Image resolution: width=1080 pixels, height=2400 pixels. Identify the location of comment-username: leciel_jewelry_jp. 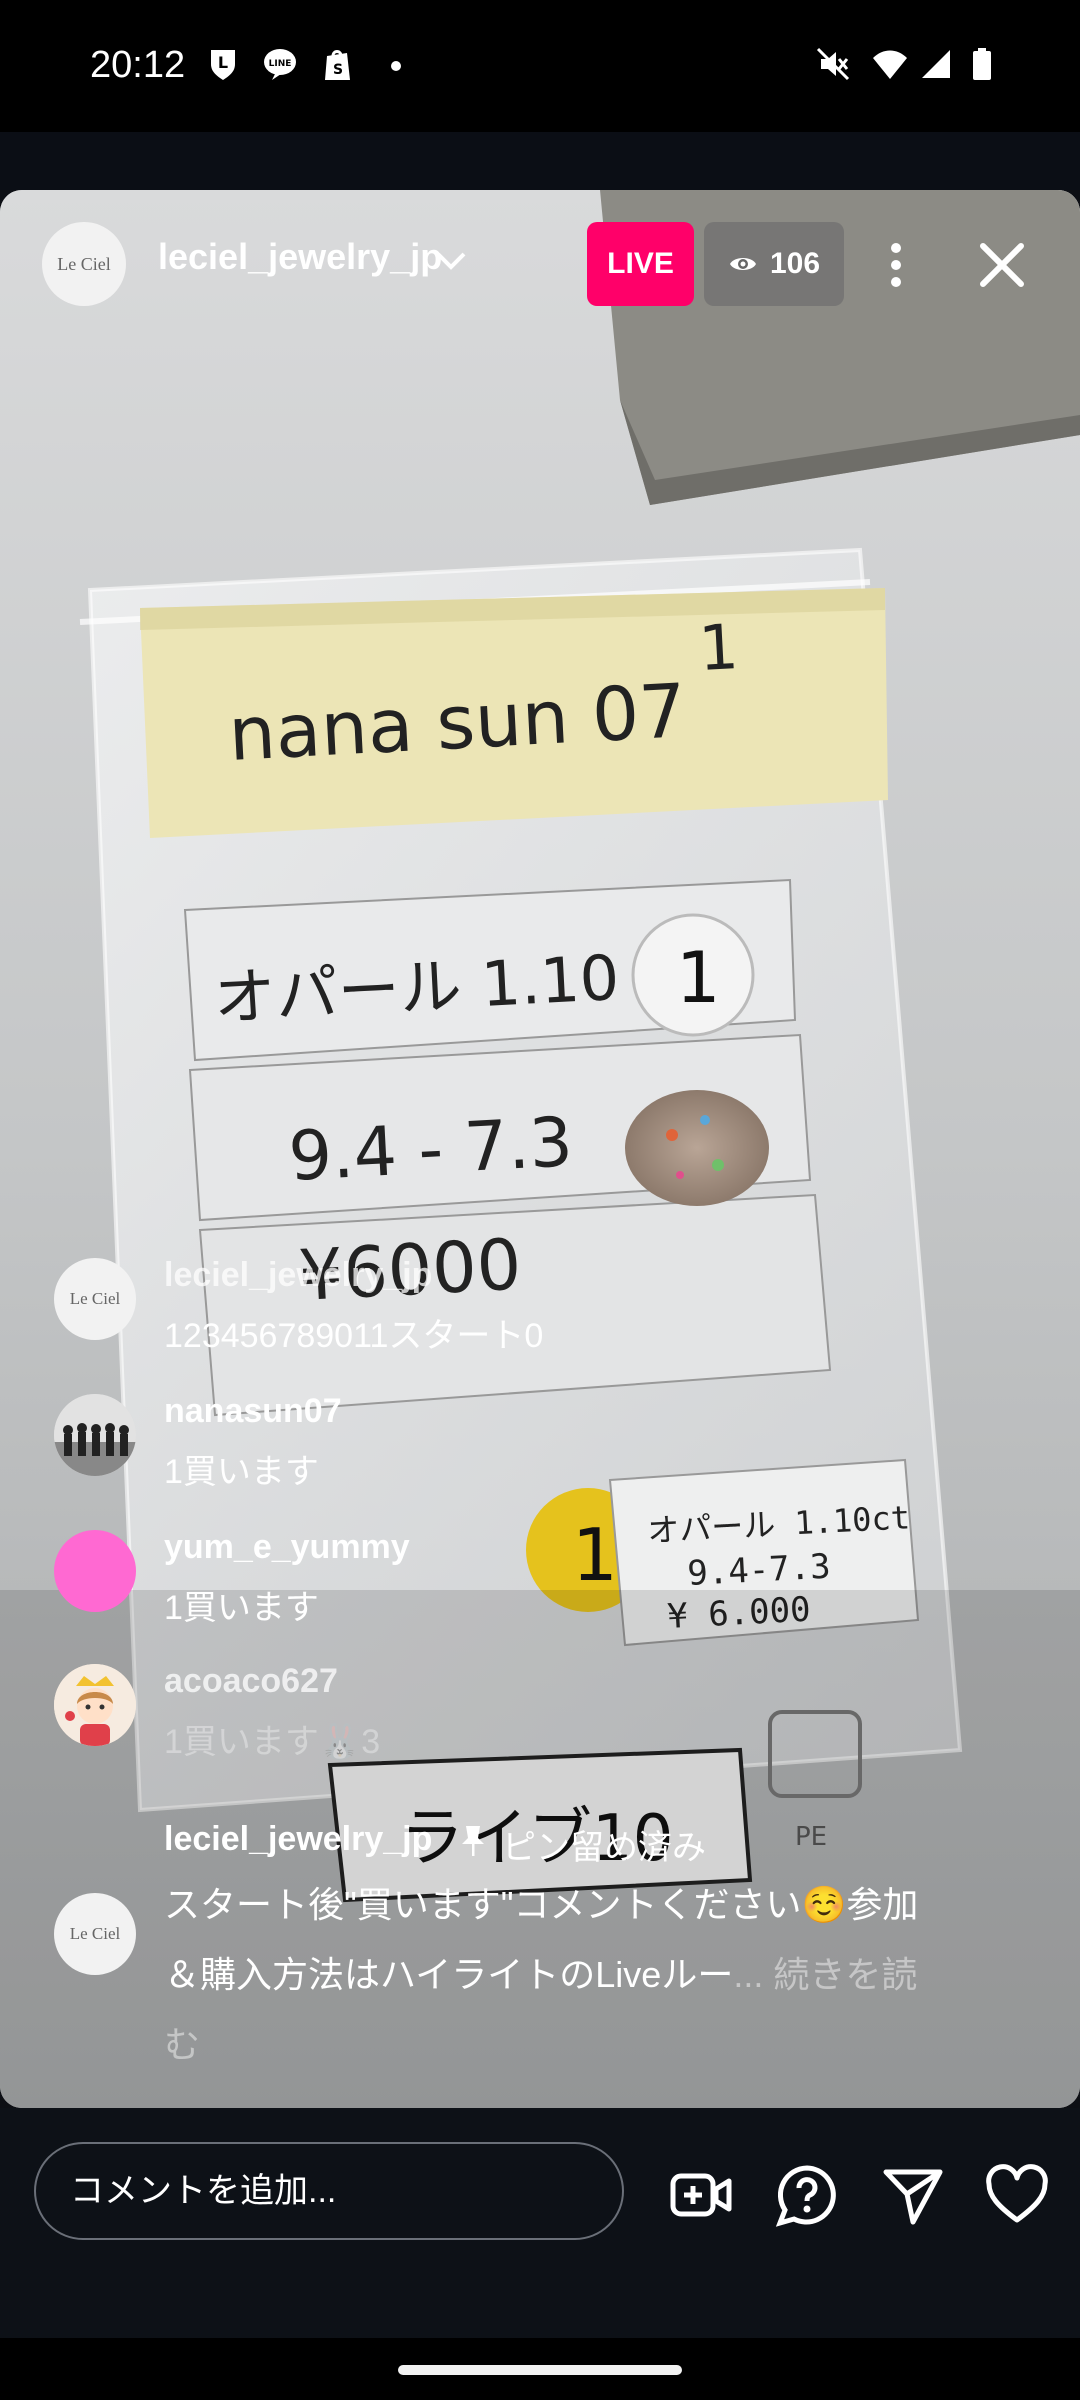
(298, 1275).